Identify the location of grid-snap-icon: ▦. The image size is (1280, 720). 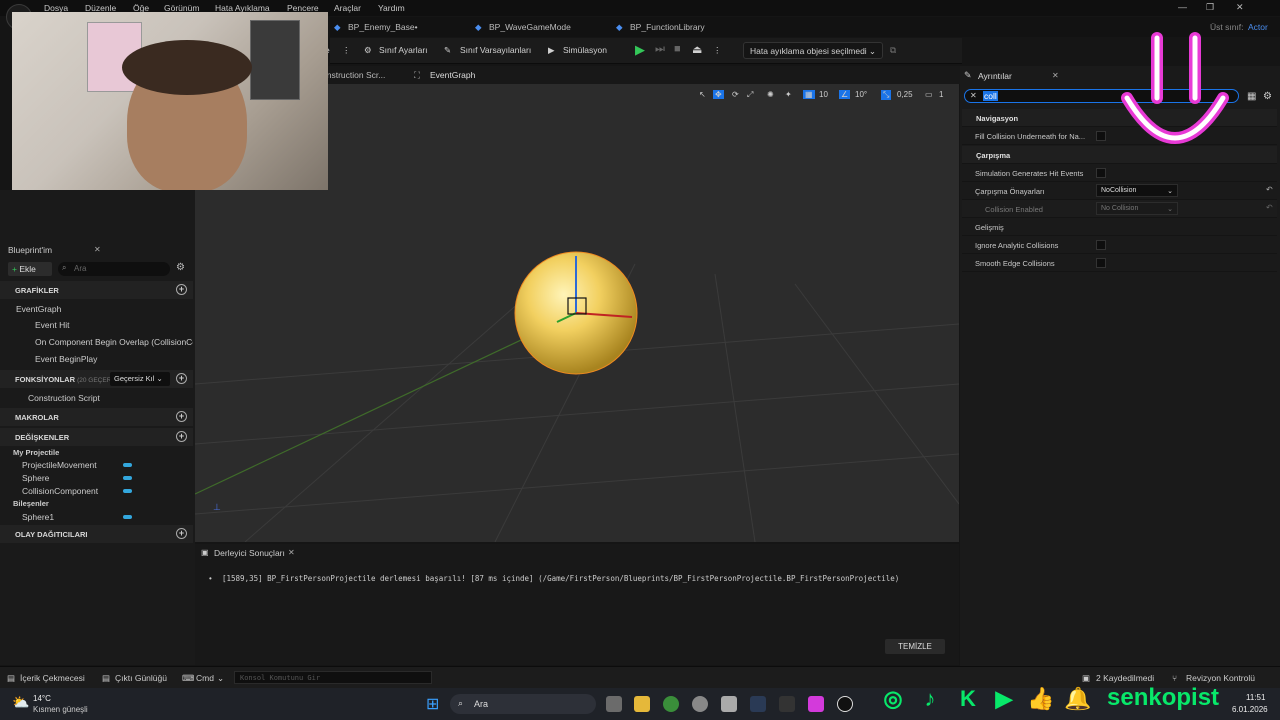
(809, 94).